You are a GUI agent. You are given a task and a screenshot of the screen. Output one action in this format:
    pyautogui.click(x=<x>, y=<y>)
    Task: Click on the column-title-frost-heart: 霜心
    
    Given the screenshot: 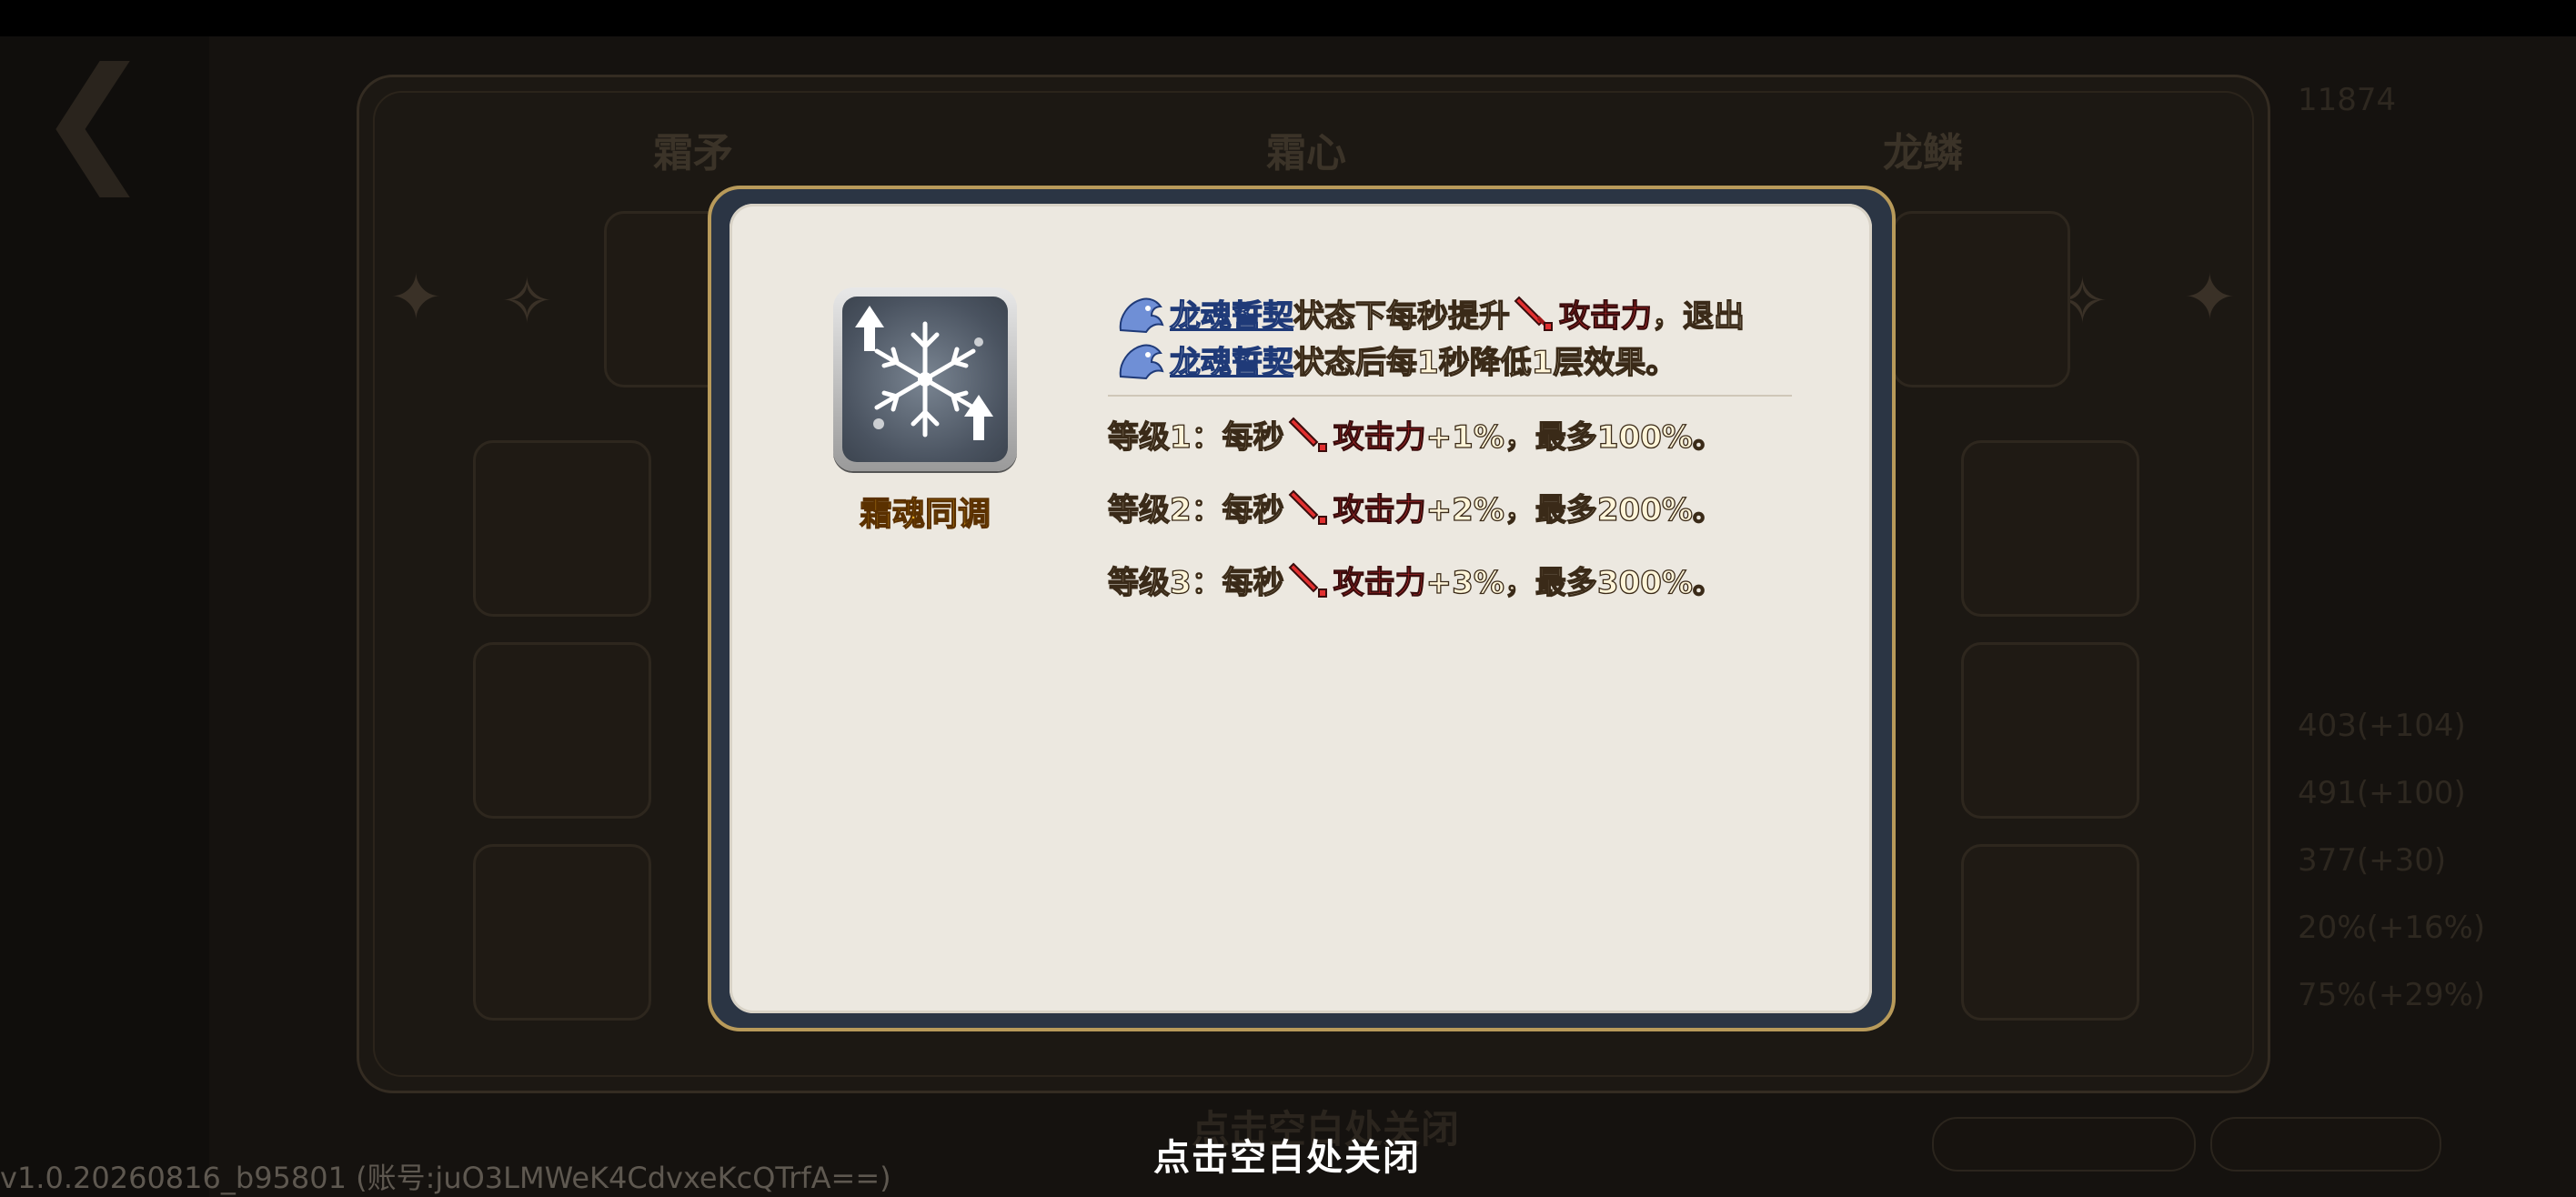 What is the action you would take?
    pyautogui.click(x=1306, y=153)
    